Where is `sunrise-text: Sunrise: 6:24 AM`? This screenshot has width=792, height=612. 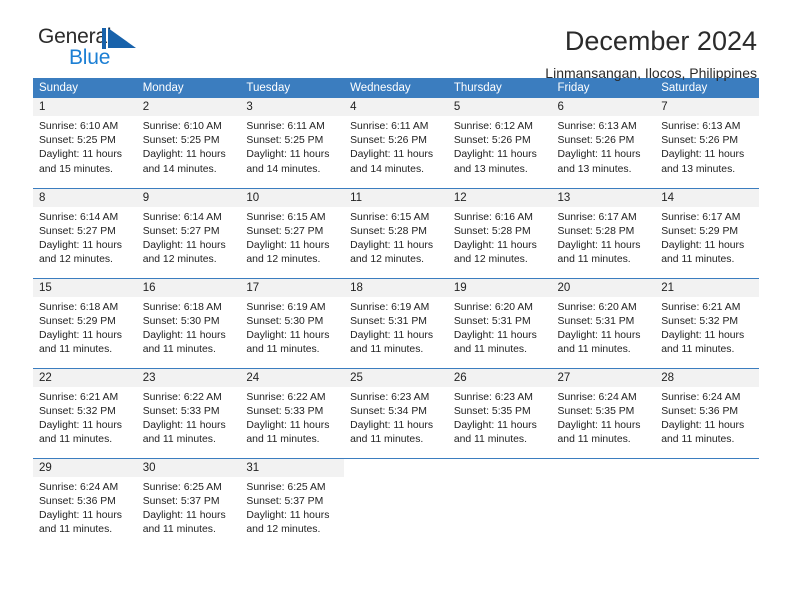 sunrise-text: Sunrise: 6:24 AM is located at coordinates (79, 487).